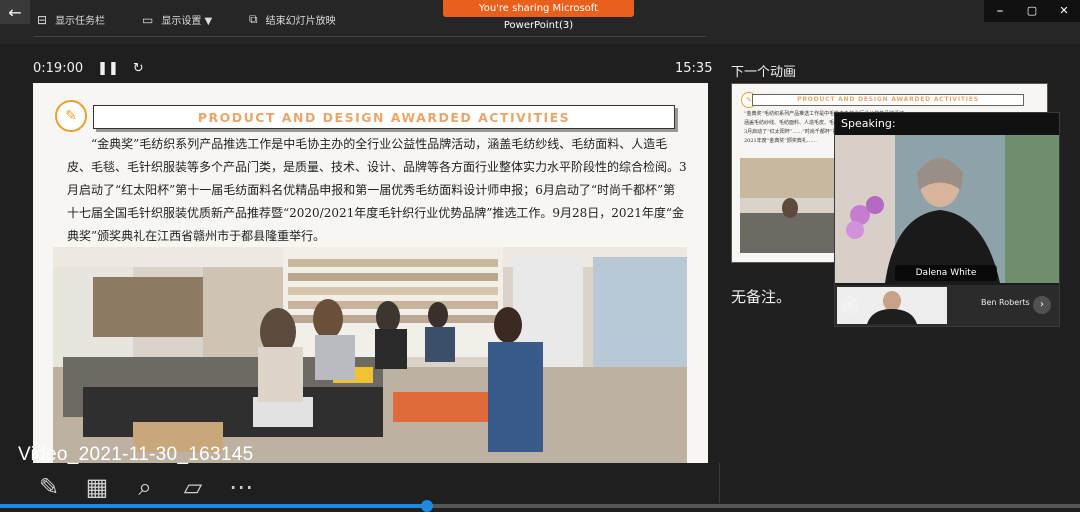 This screenshot has width=1080, height=512. What do you see at coordinates (97, 487) in the screenshot?
I see `slides-grid-icon: ▦` at bounding box center [97, 487].